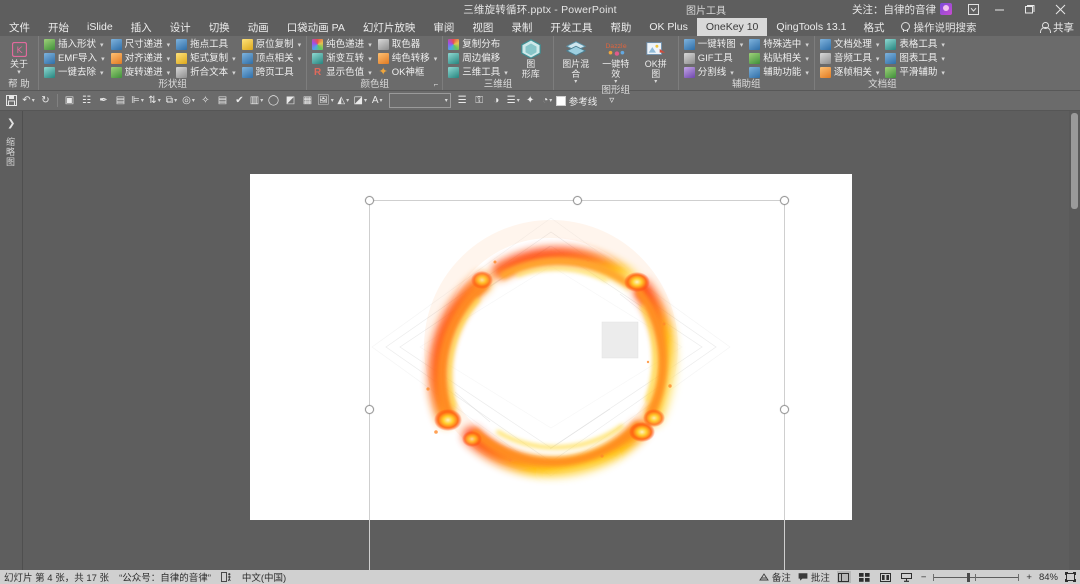 Image resolution: width=1080 pixels, height=584 pixels. What do you see at coordinates (206, 44) in the screenshot?
I see `drag-point-tool-button: 拖点工具` at bounding box center [206, 44].